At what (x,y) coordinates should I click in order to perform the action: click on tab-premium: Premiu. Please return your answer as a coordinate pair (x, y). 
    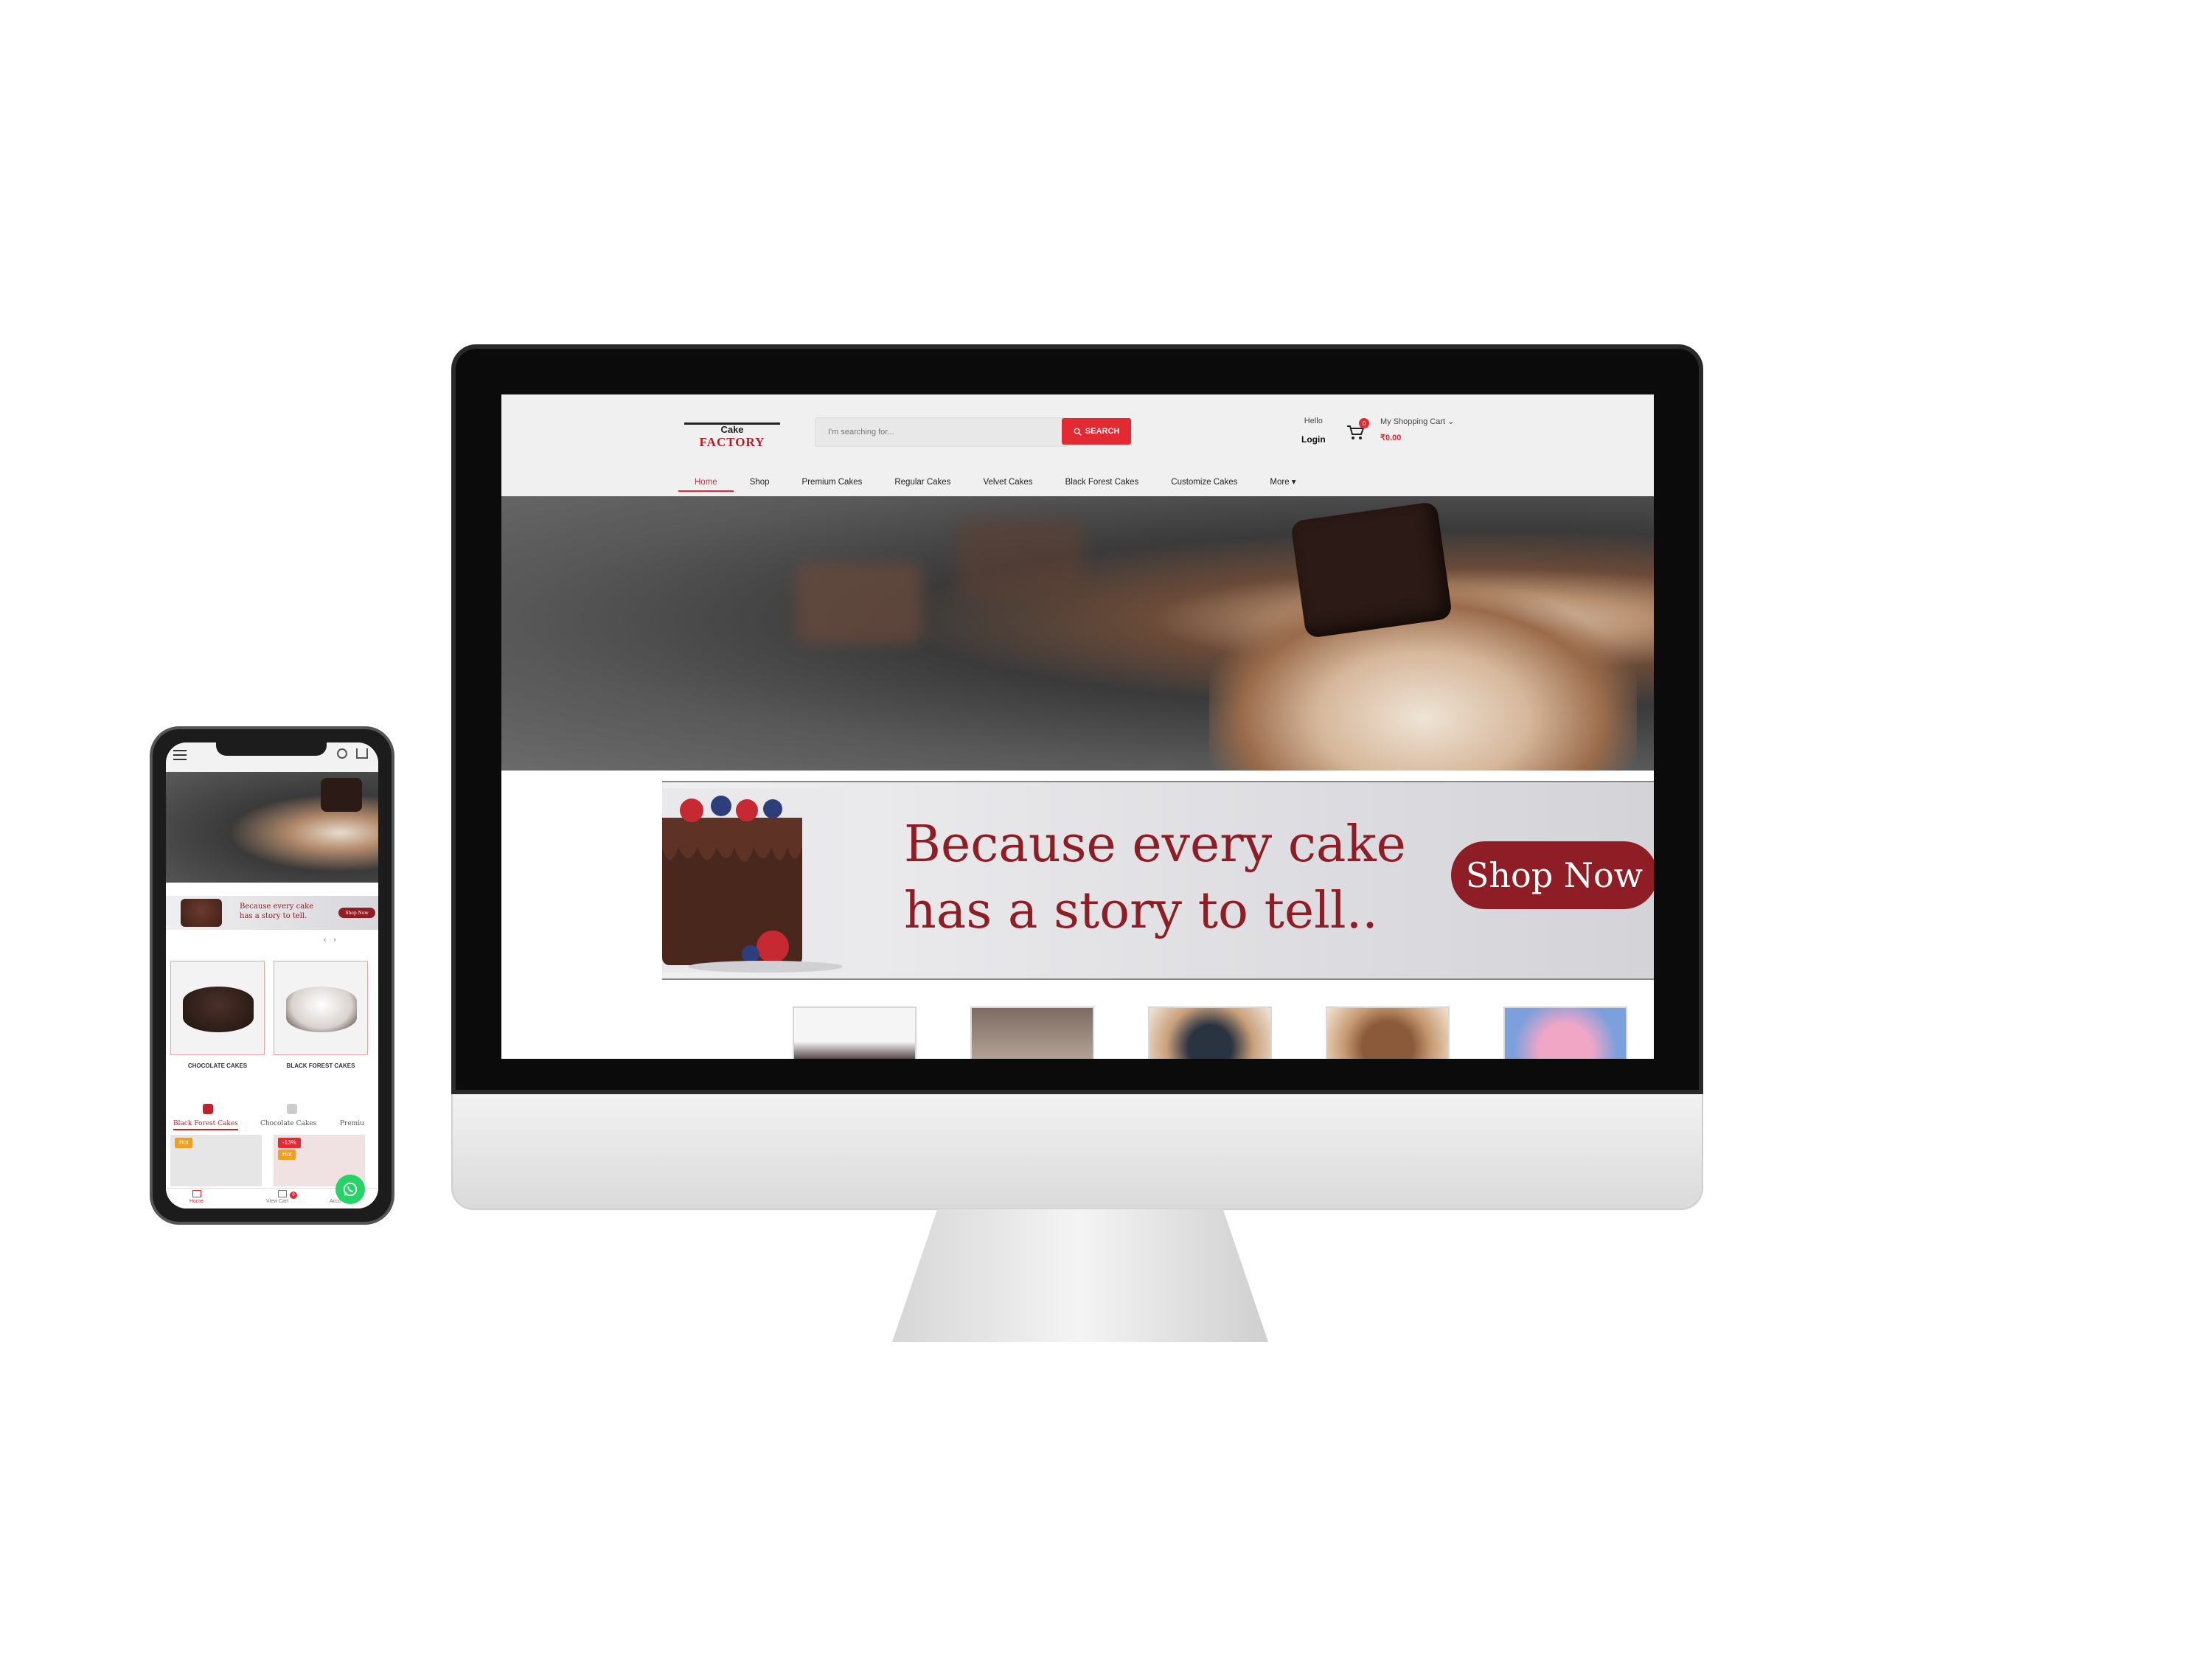
    Looking at the image, I should click on (352, 1123).